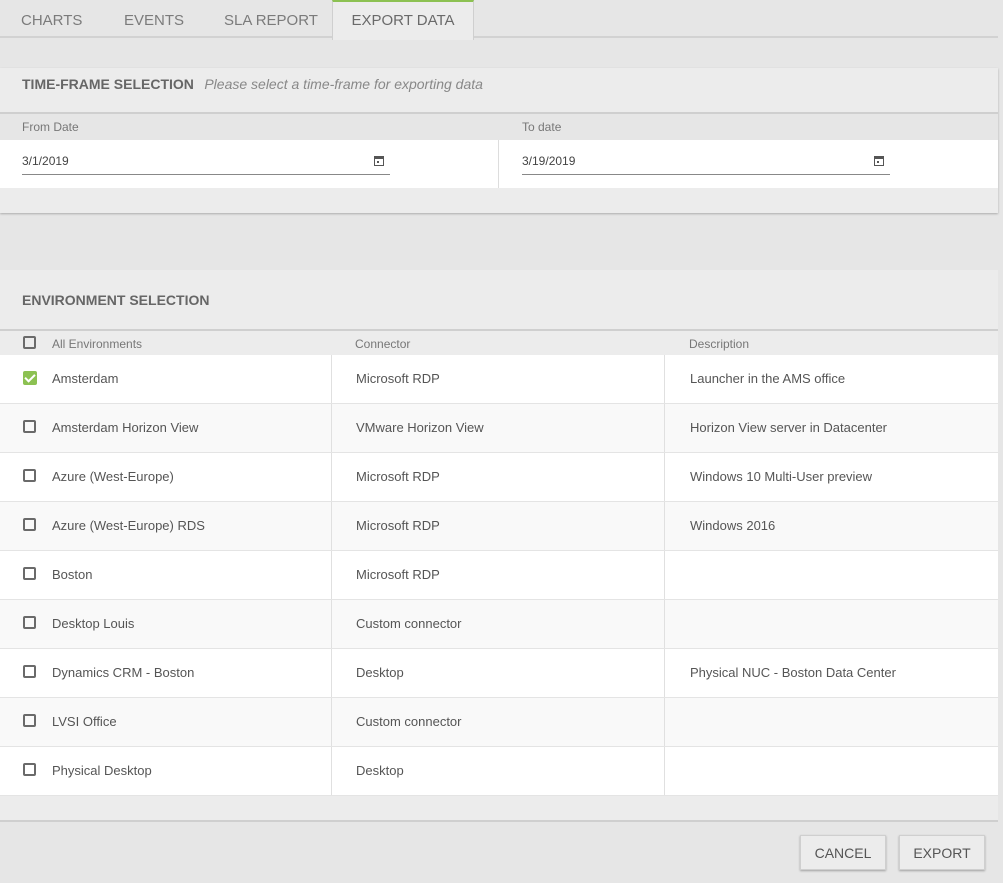  What do you see at coordinates (84, 721) in the screenshot?
I see `environment-name: LVSI Office` at bounding box center [84, 721].